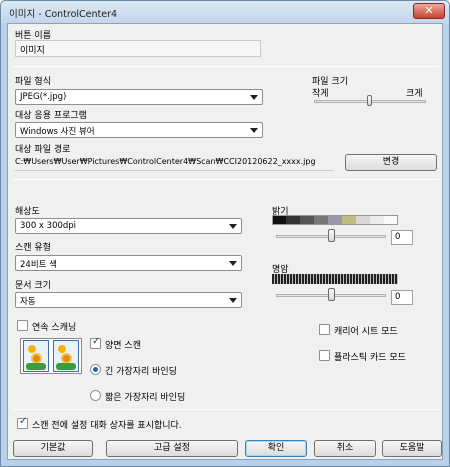 This screenshot has height=467, width=450. What do you see at coordinates (22, 325) in the screenshot?
I see `continuous-scan-checkbox` at bounding box center [22, 325].